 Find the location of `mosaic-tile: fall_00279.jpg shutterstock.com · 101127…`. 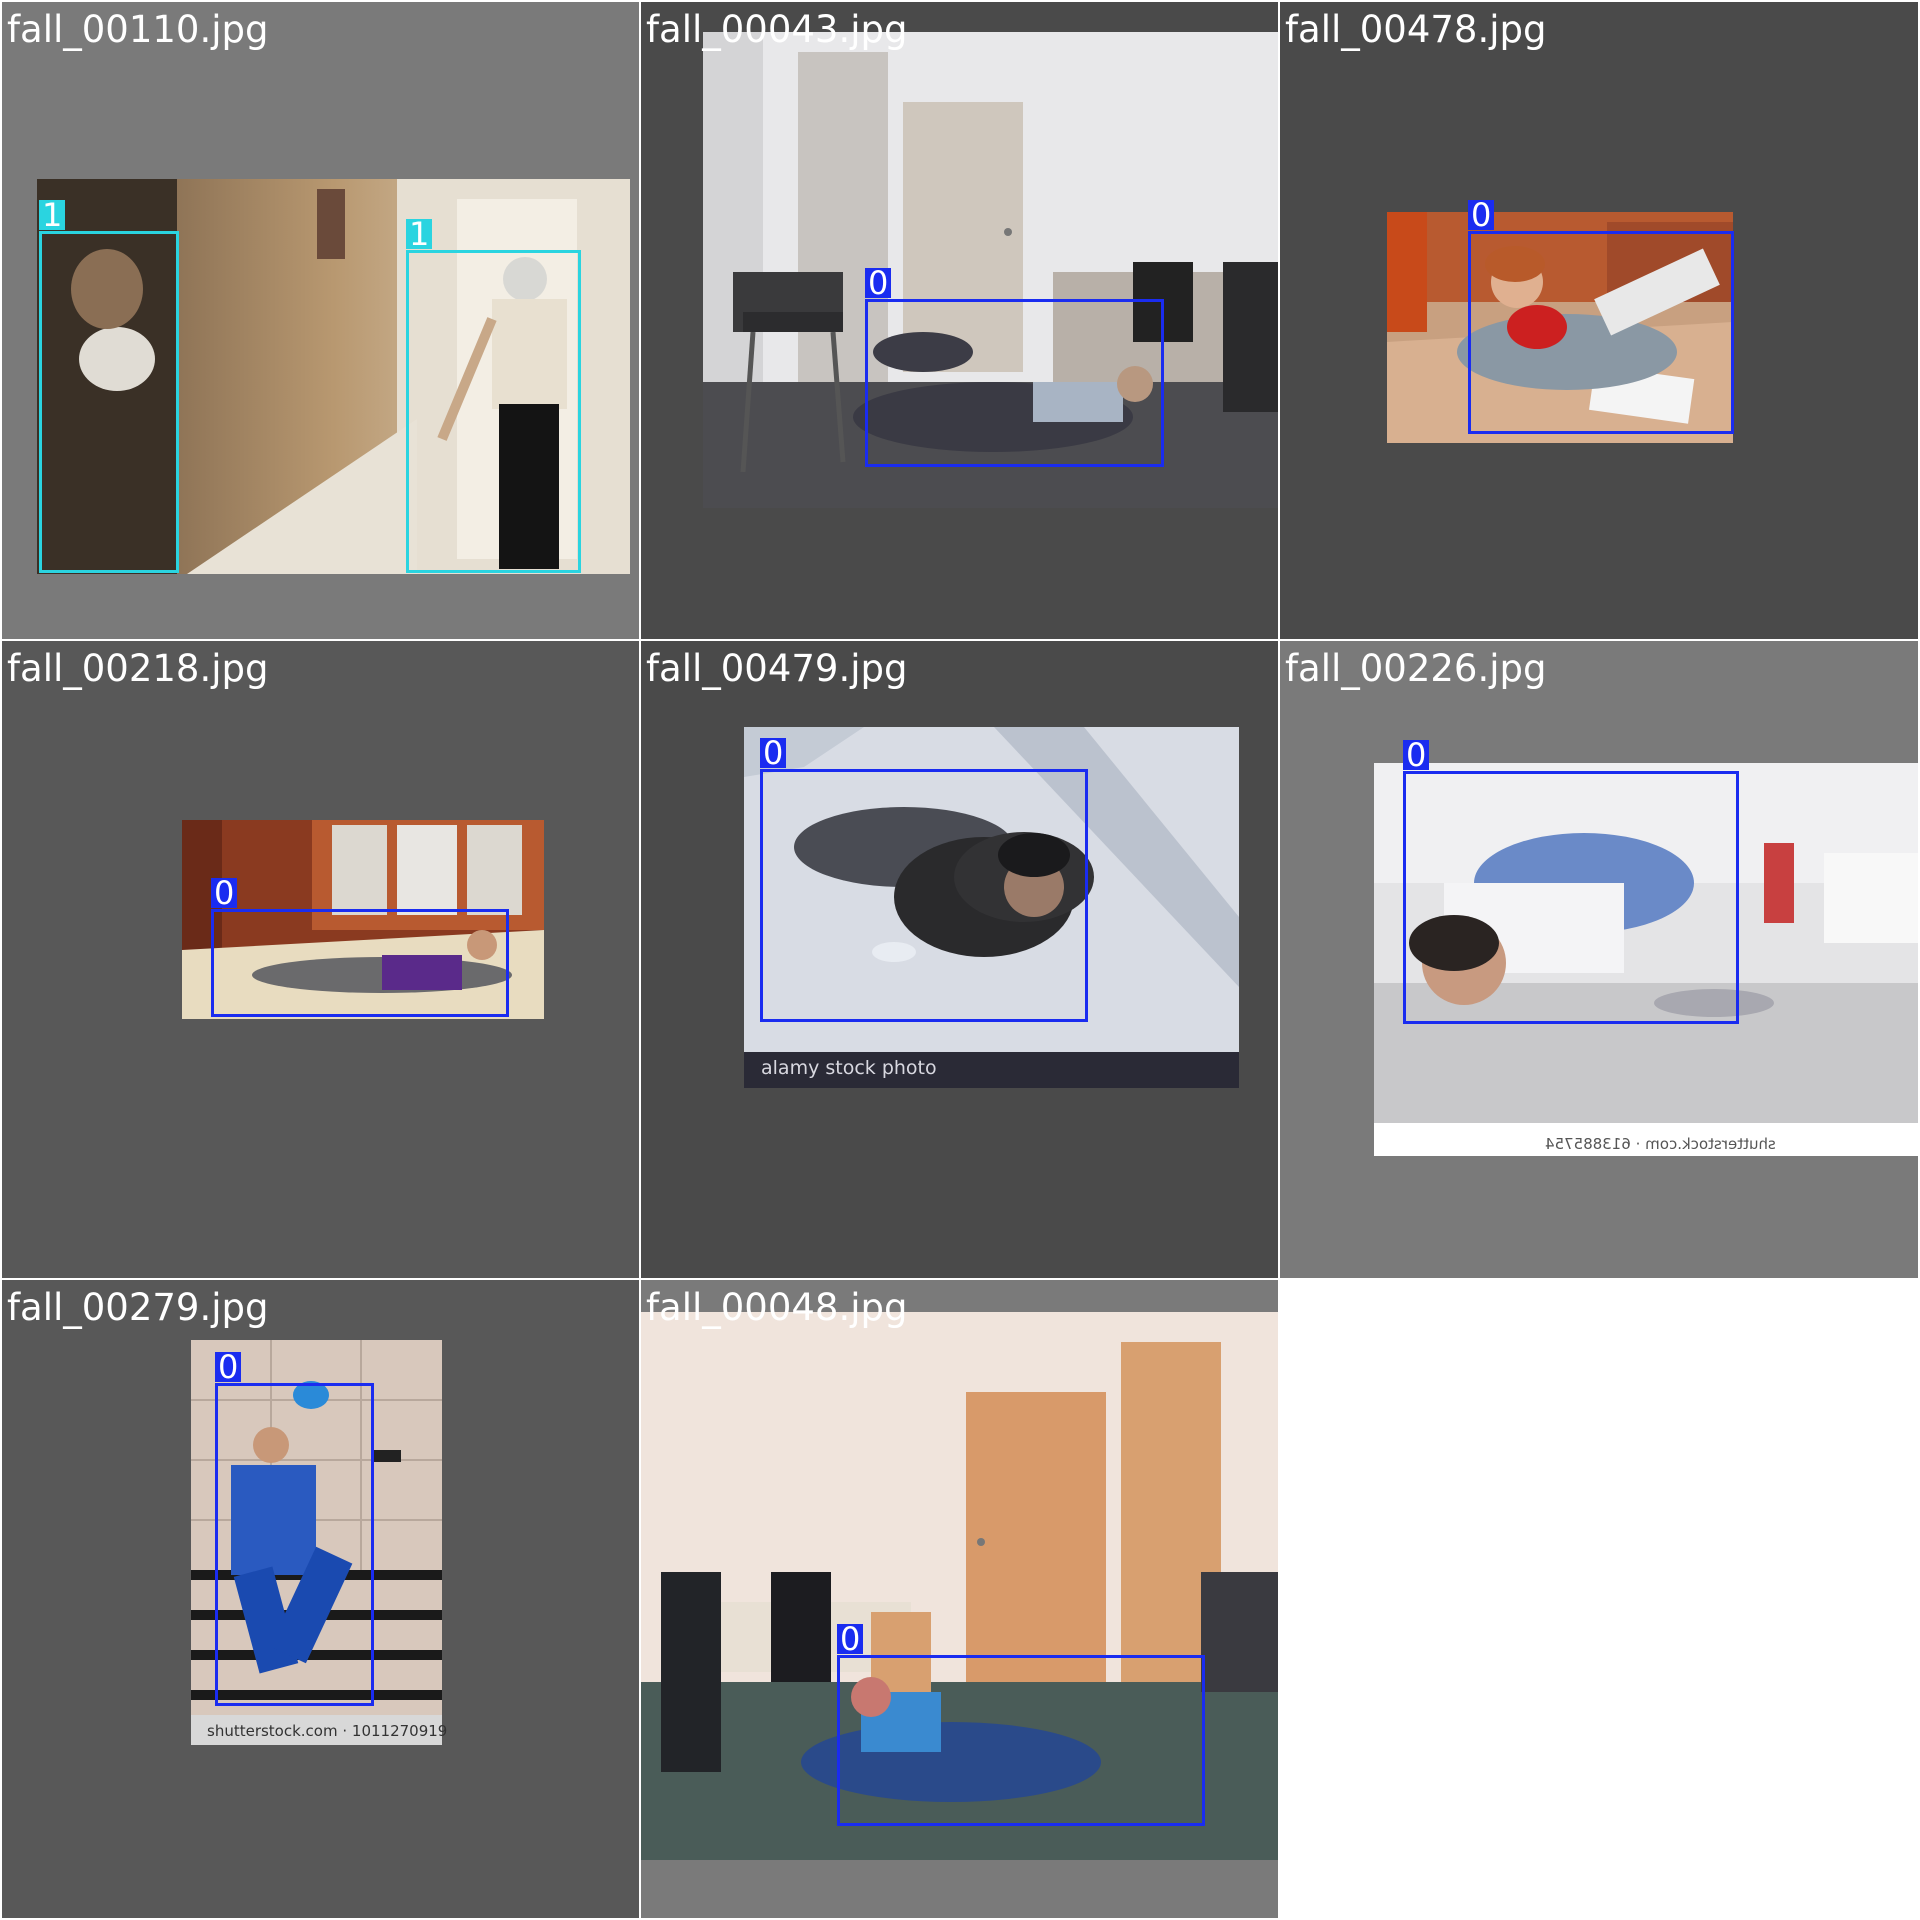

mosaic-tile: fall_00279.jpg shutterstock.com · 101127… is located at coordinates (320, 1599).